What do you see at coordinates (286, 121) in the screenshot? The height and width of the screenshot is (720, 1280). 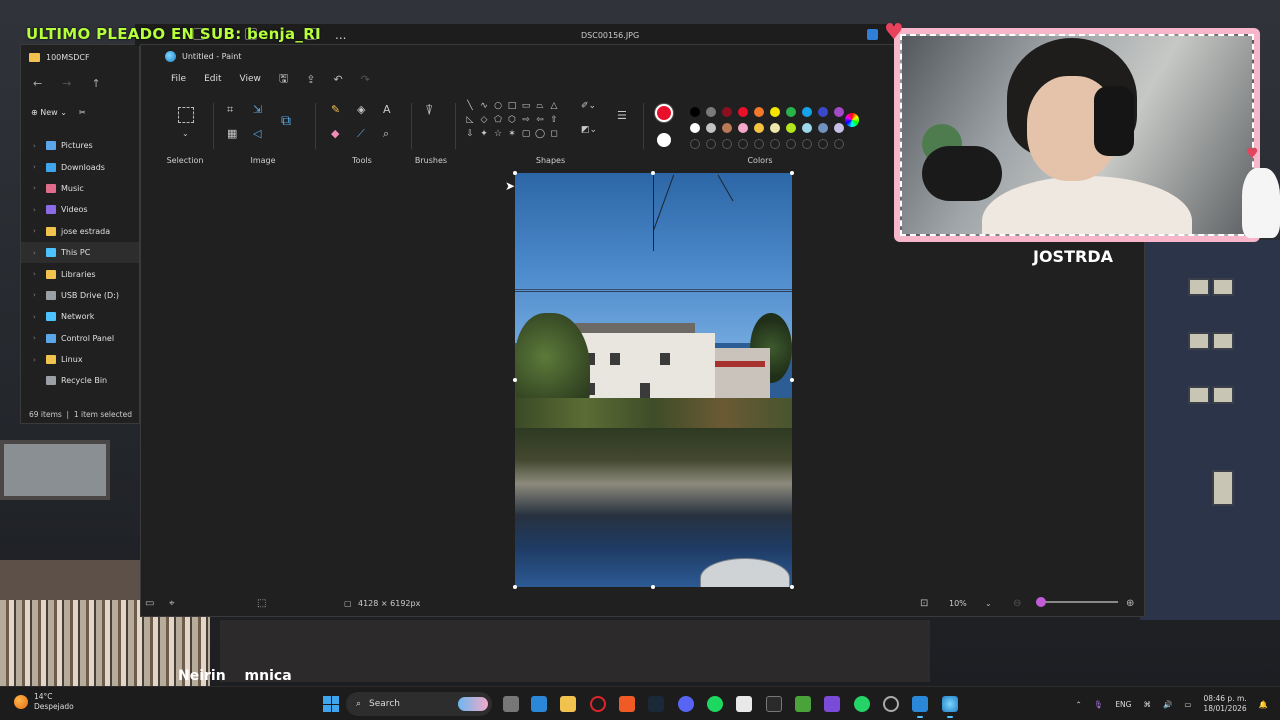 I see `image-select-icon: ⧉` at bounding box center [286, 121].